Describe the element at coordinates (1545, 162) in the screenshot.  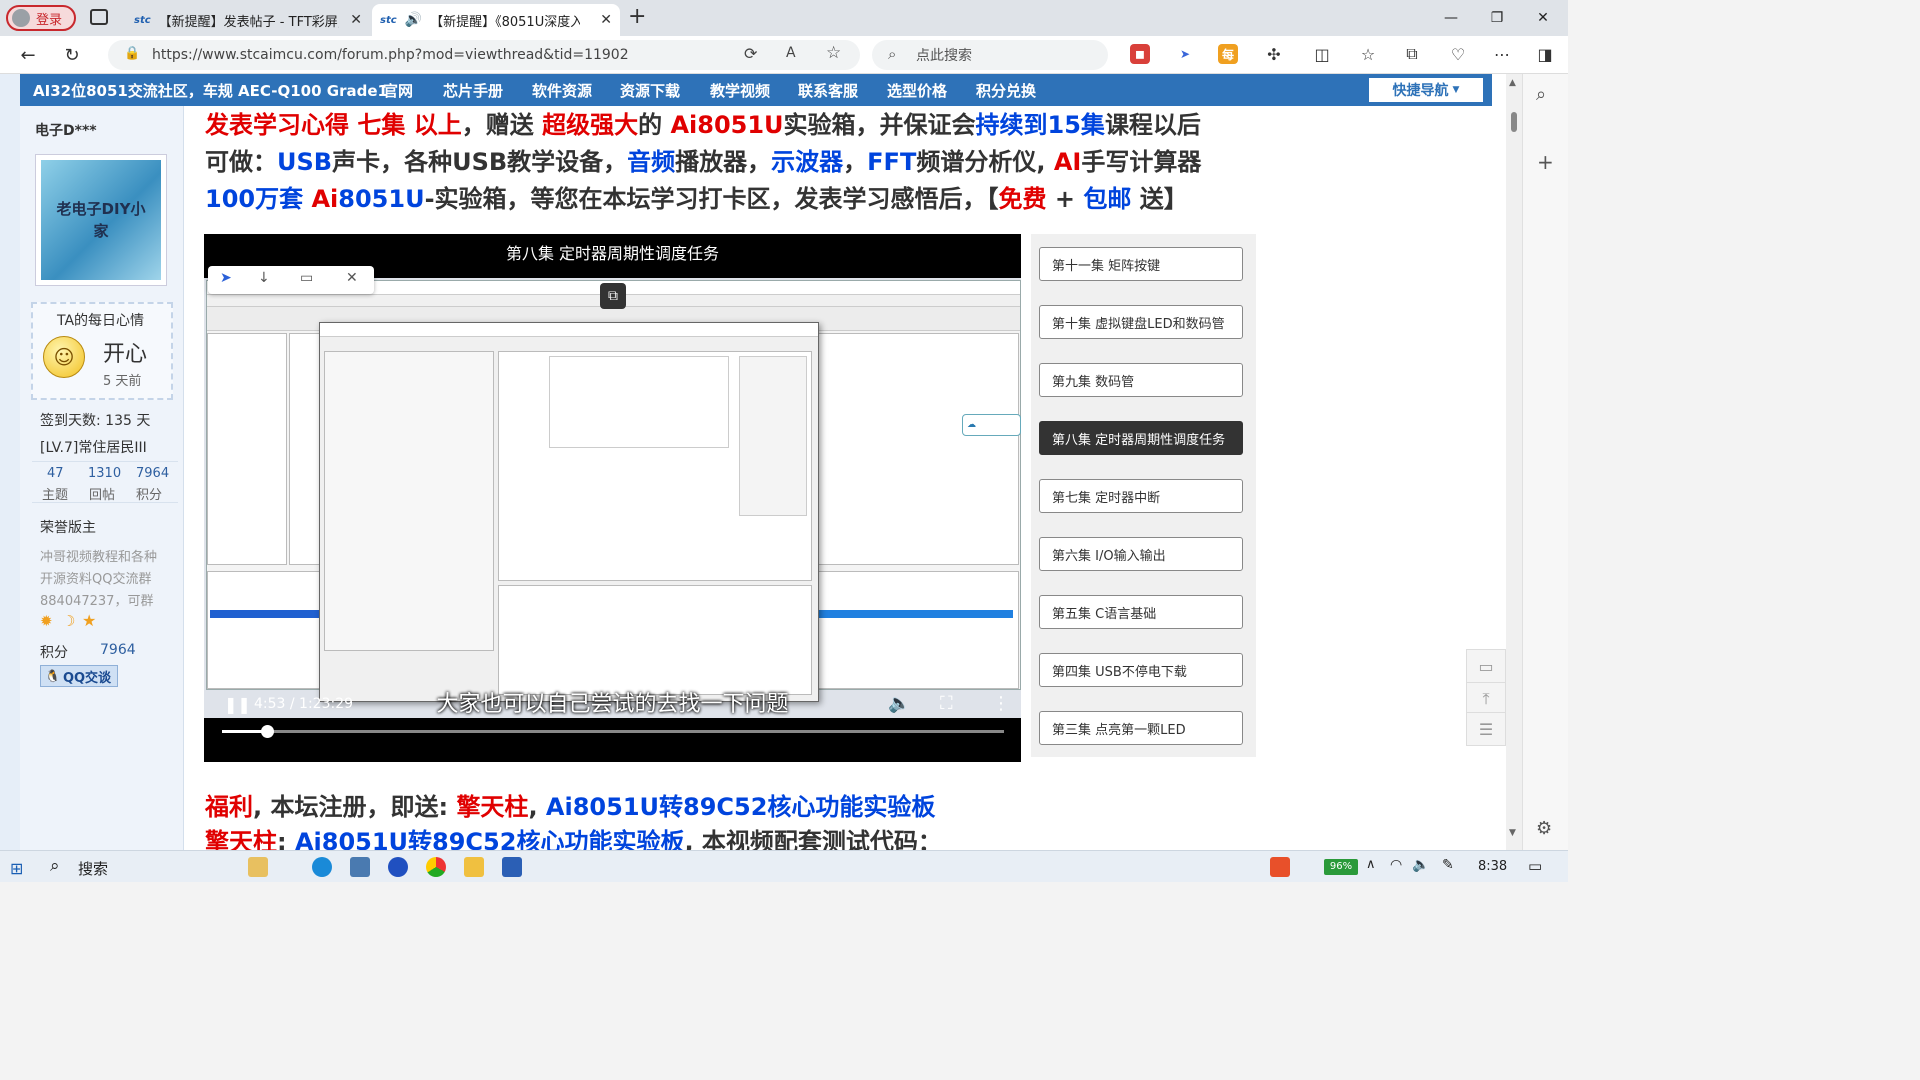
I see `sidebar-add-icon: +` at that location.